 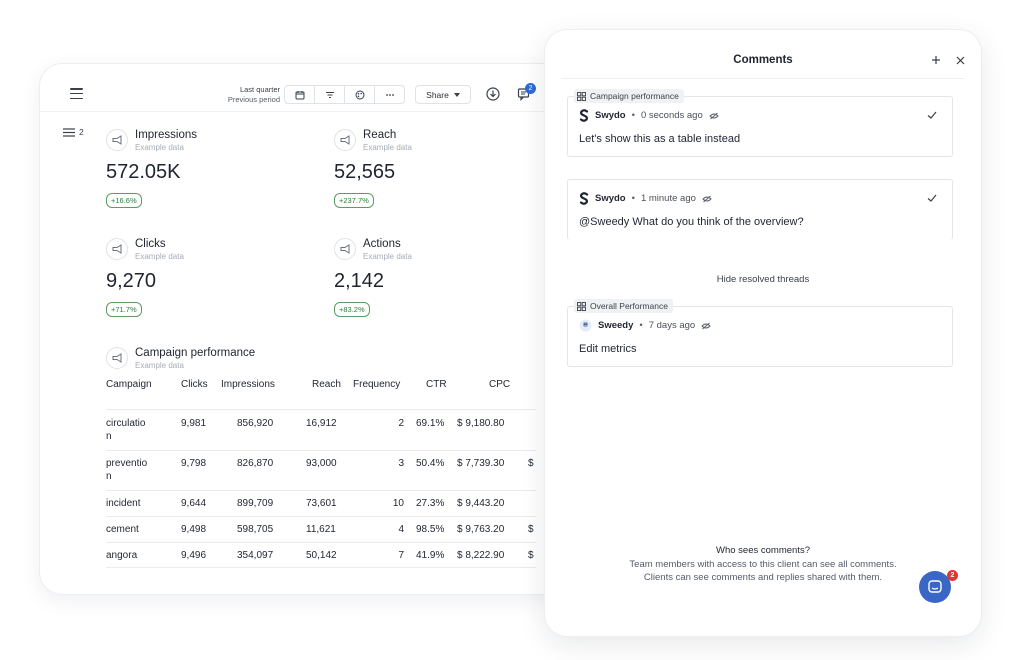 I want to click on campaign-performance-widget-header: Campaign performance Example data, so click(x=206, y=362).